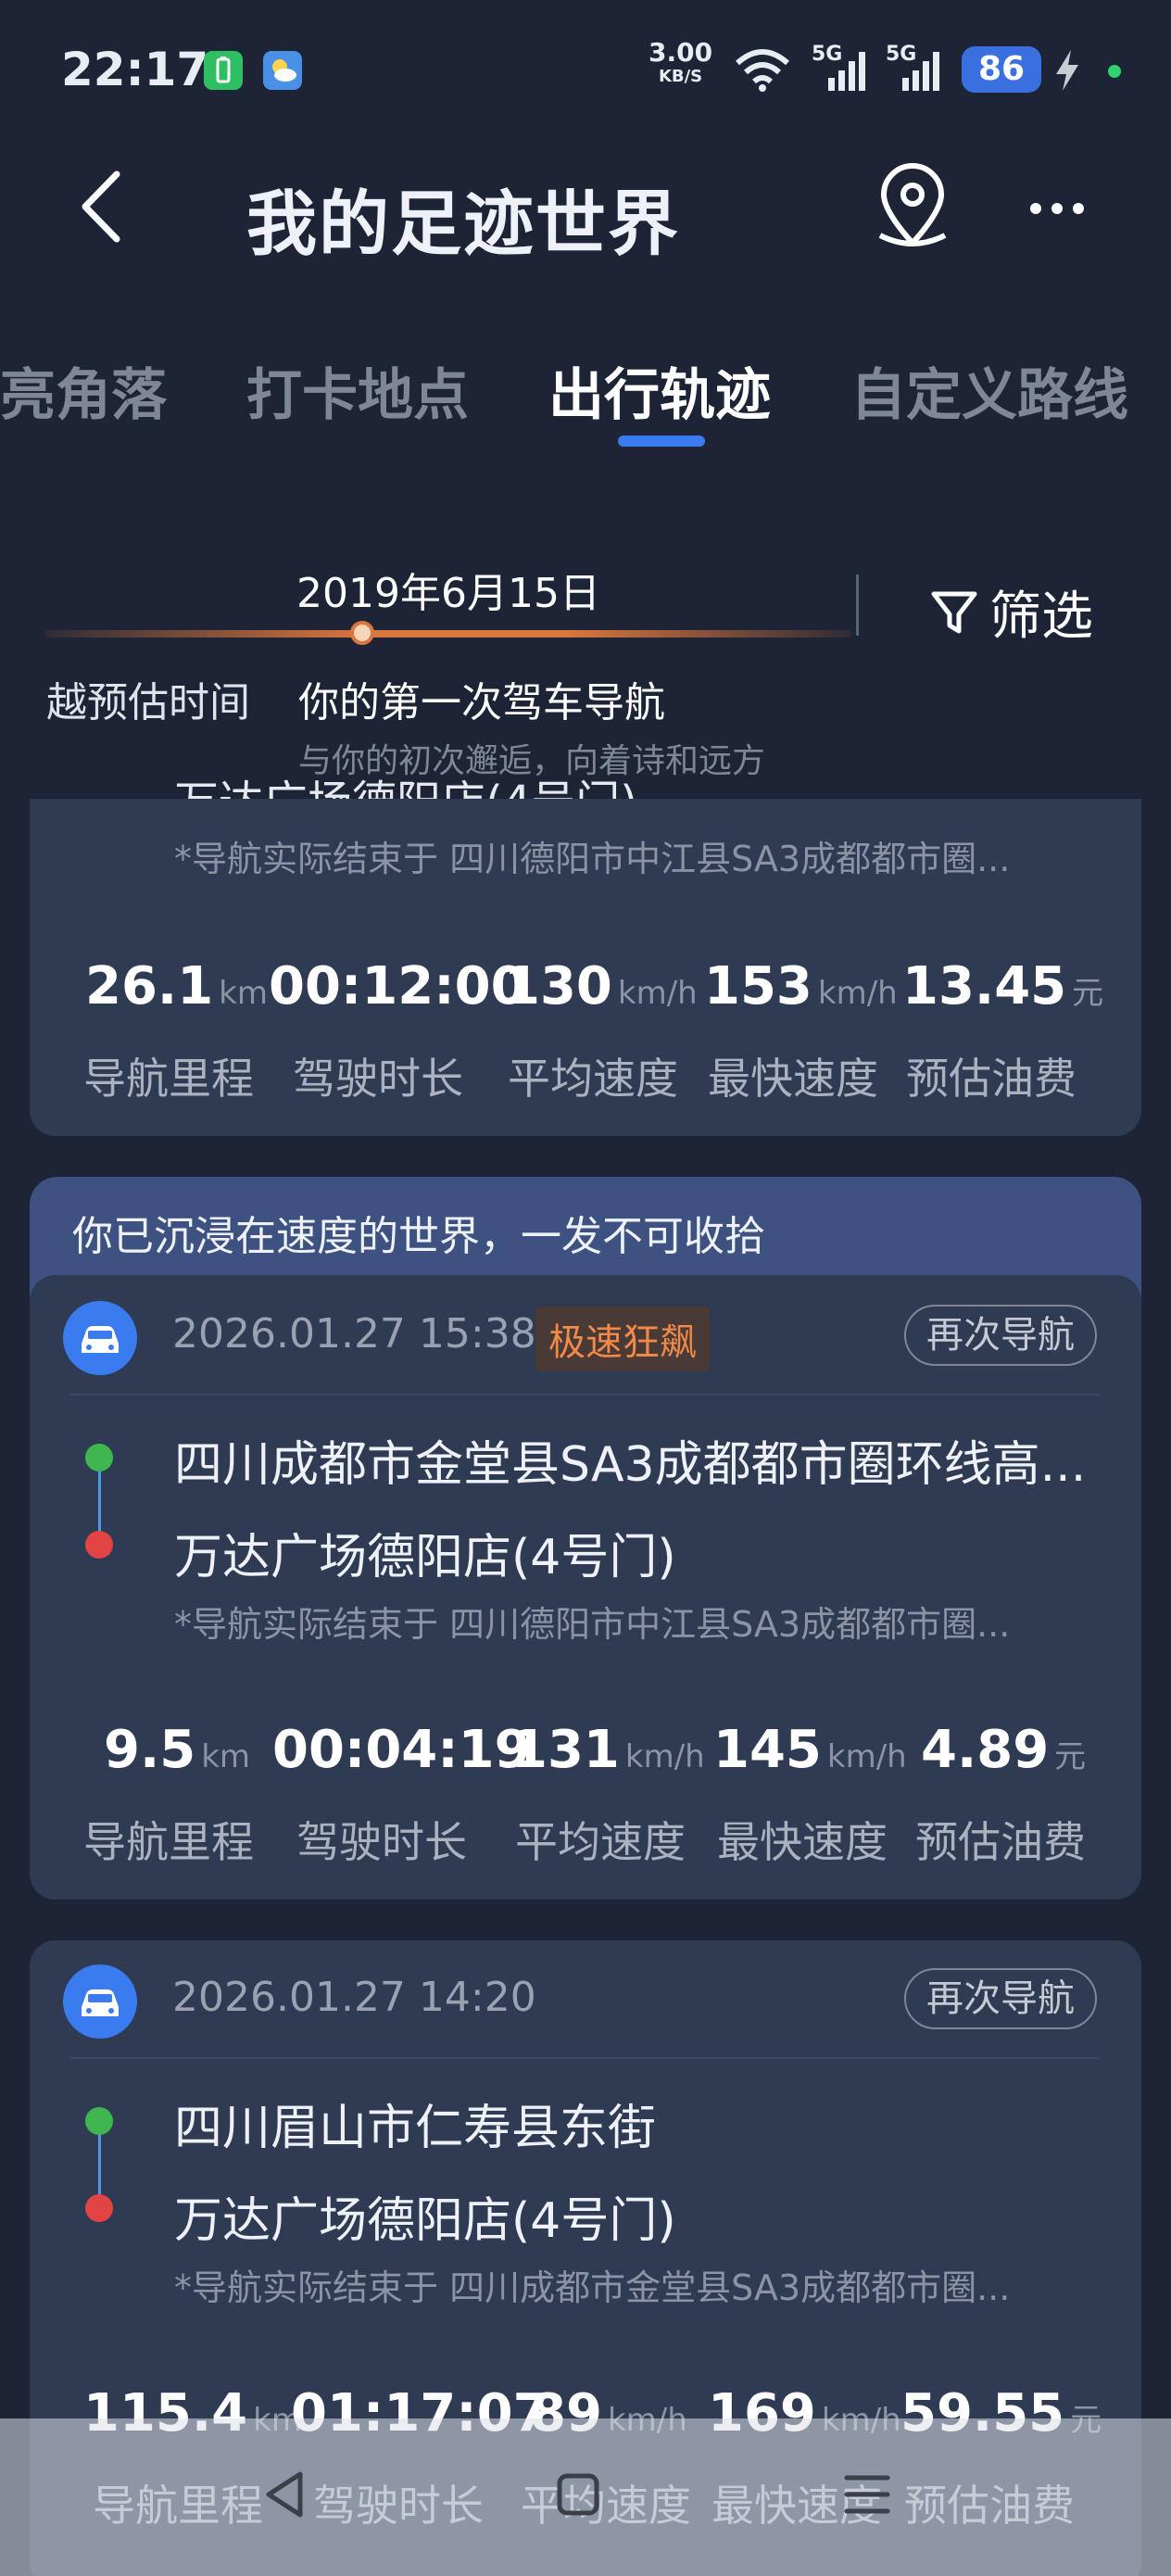 Image resolution: width=1171 pixels, height=2576 pixels. Describe the element at coordinates (358, 390) in the screenshot. I see `tab-checkin-places: 打卡地点` at that location.